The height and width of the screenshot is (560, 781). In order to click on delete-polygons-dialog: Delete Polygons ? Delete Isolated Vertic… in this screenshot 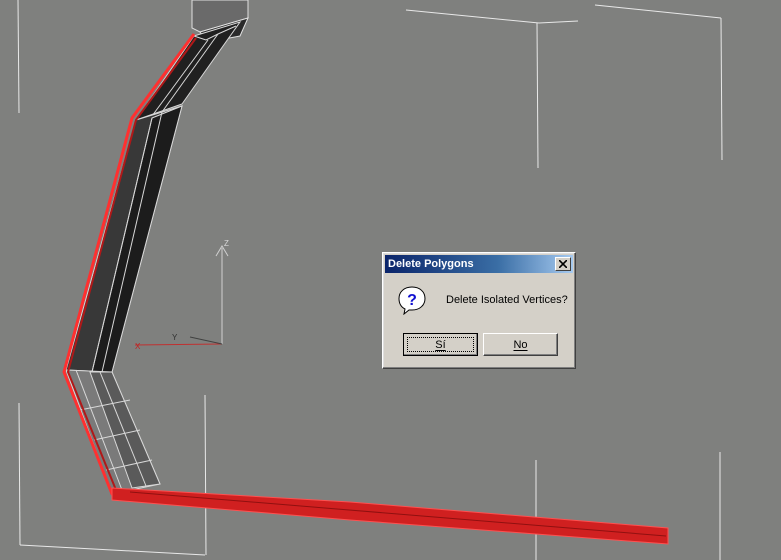, I will do `click(479, 310)`.